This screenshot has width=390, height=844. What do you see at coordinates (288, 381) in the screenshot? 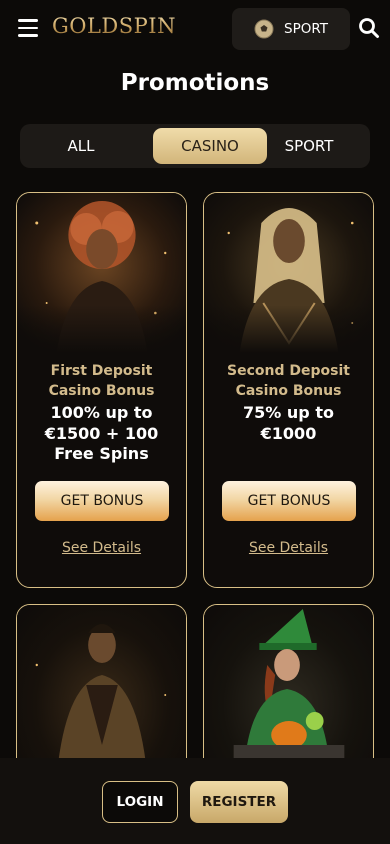
I see `promo-subtitle: Second Deposit Casino Bonus` at bounding box center [288, 381].